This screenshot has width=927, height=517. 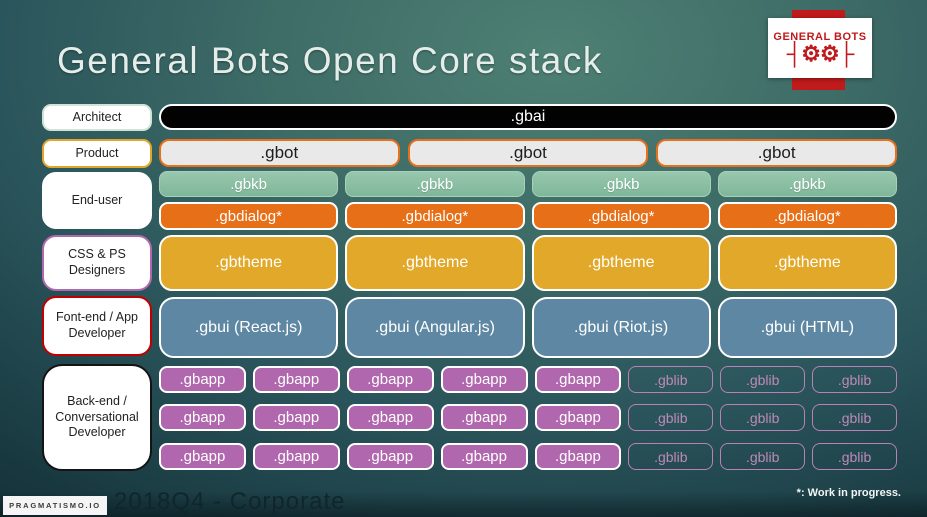 What do you see at coordinates (528, 216) in the screenshot?
I see `stack-row-gbdialog: .gbdialog* .gbdialog* .gbdialog* .gbdialog*` at bounding box center [528, 216].